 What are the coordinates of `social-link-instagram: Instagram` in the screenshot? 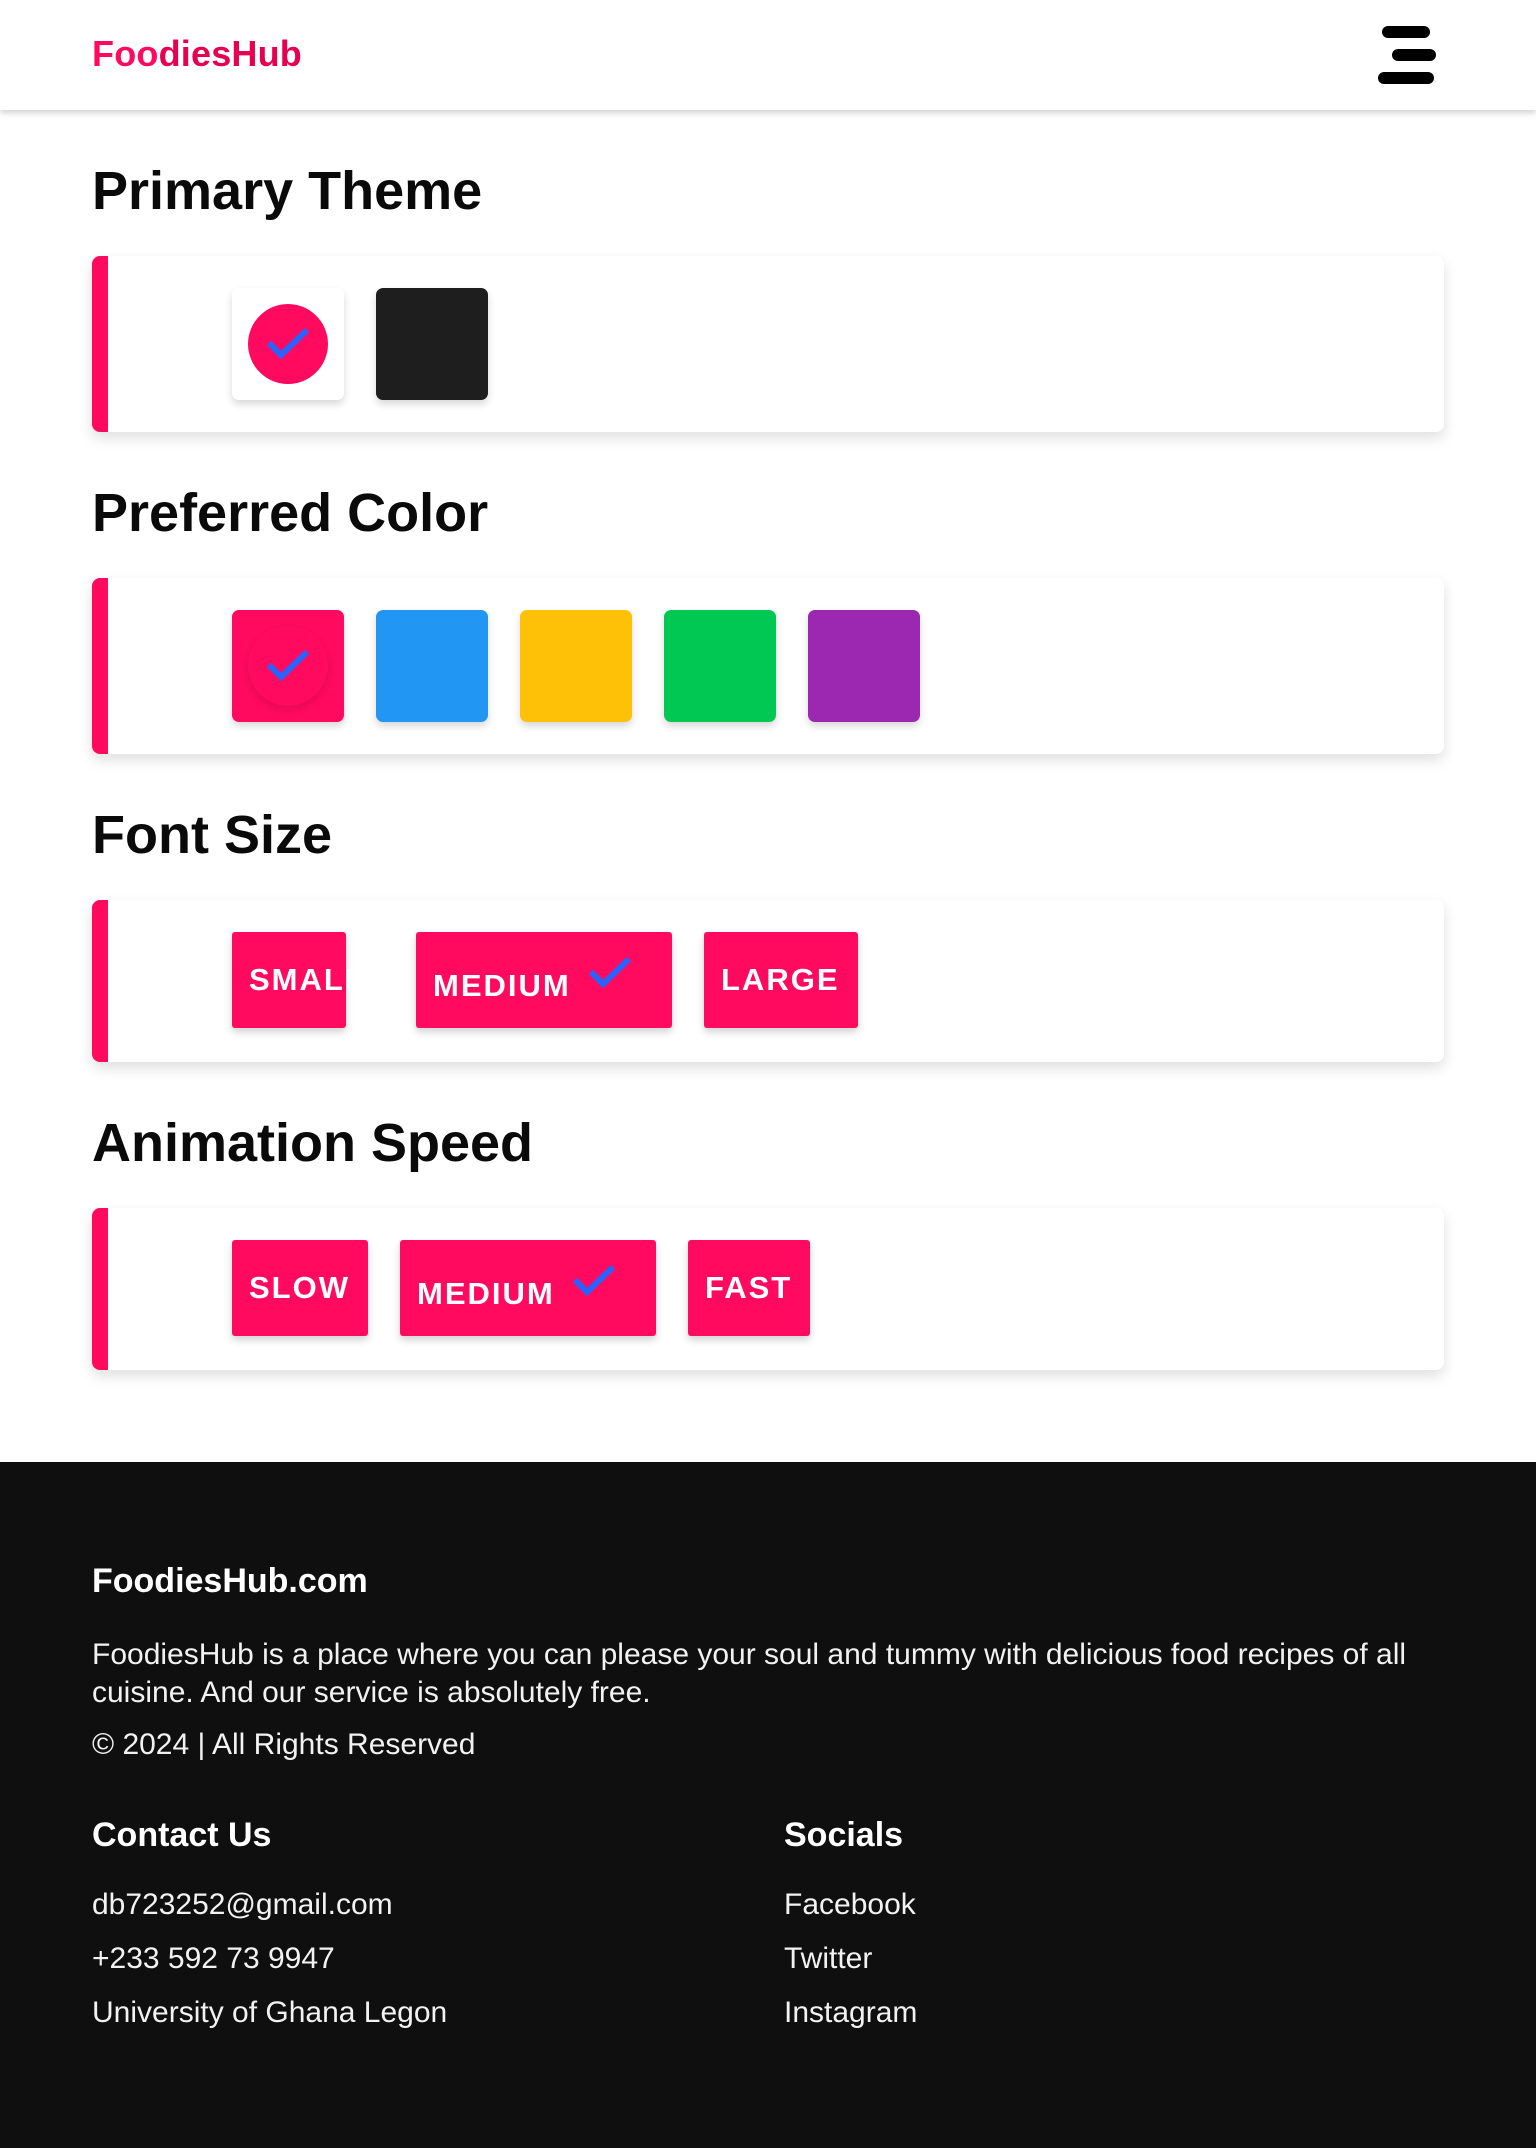 It's located at (850, 2013).